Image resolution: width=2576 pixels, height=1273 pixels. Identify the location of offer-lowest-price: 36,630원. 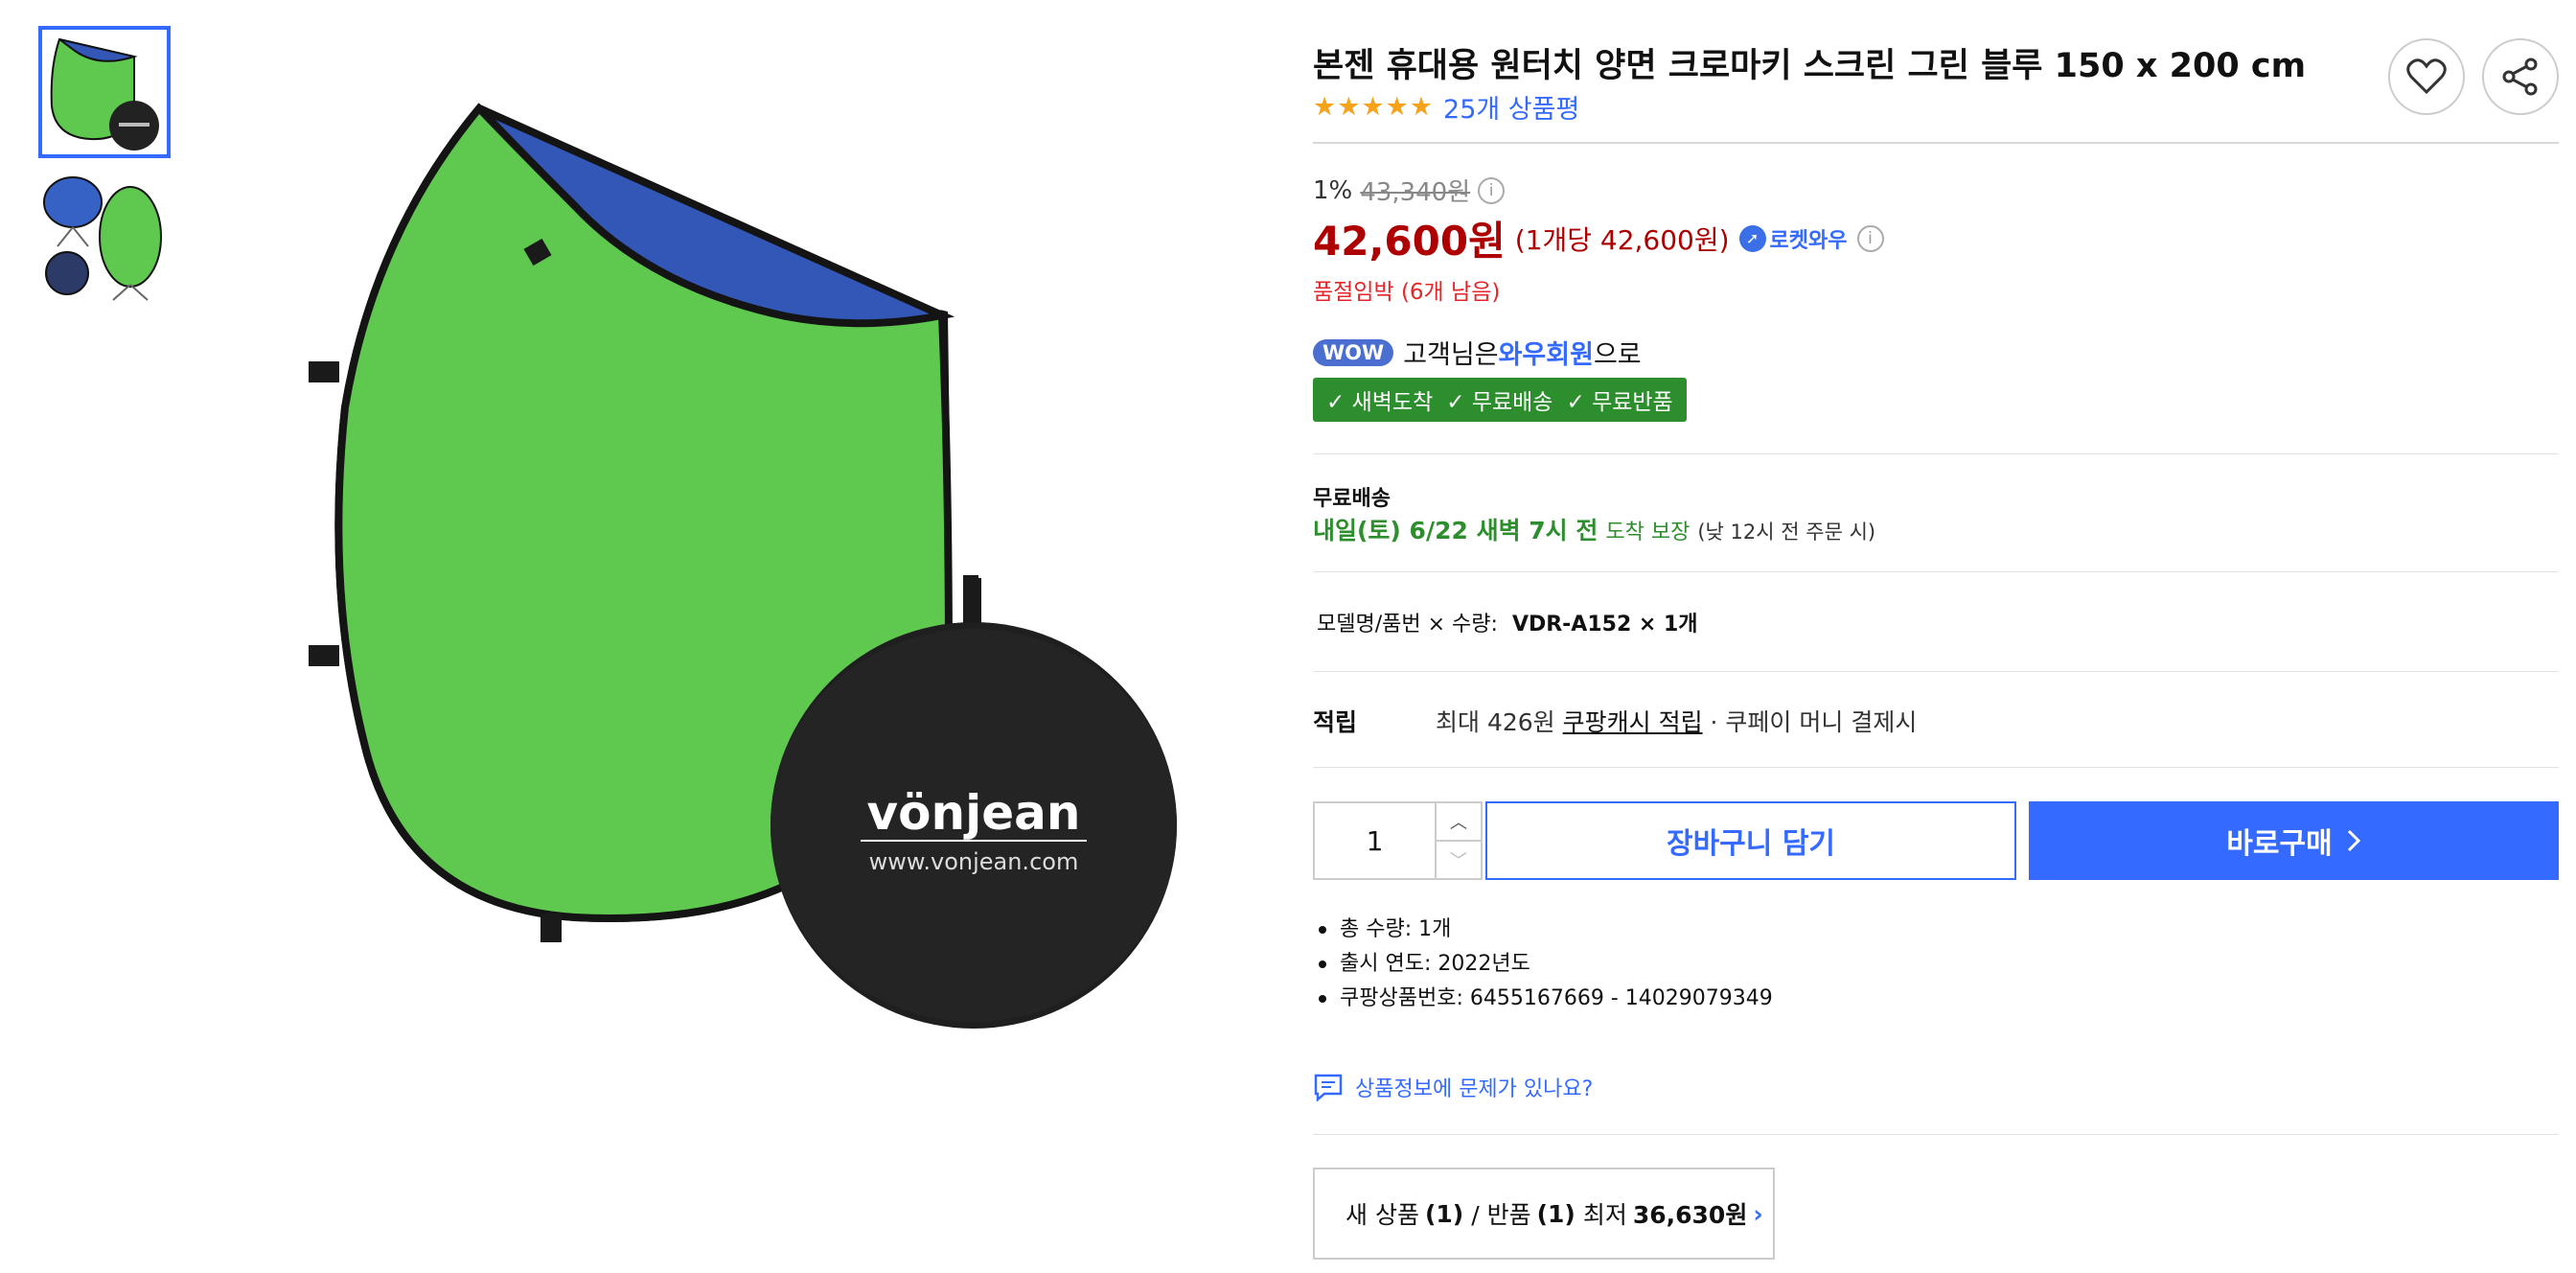
(1690, 1215).